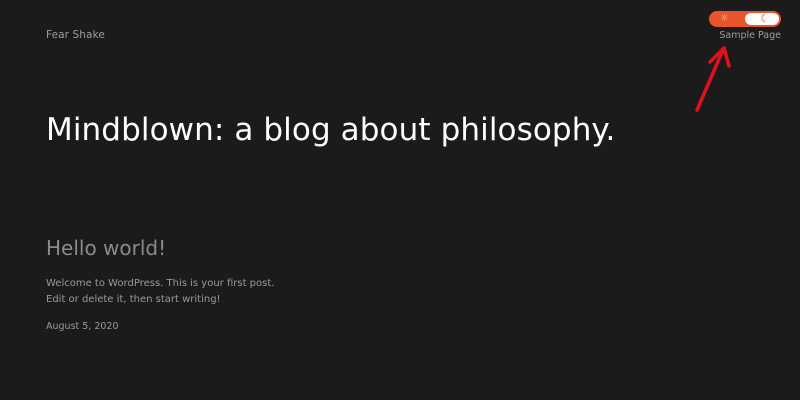  What do you see at coordinates (724, 18) in the screenshot?
I see `sun-icon: ☼` at bounding box center [724, 18].